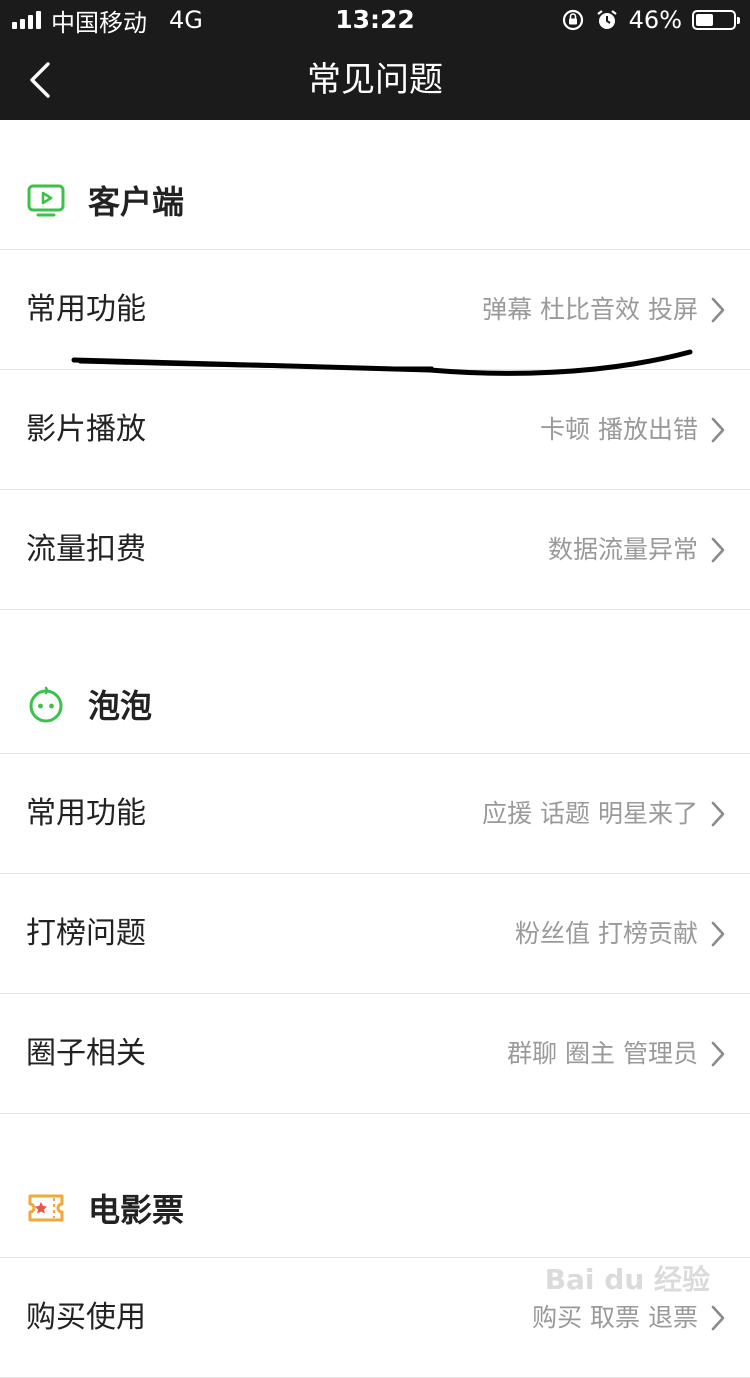 This screenshot has height=1378, width=750. I want to click on section-header: 客户端, so click(375, 200).